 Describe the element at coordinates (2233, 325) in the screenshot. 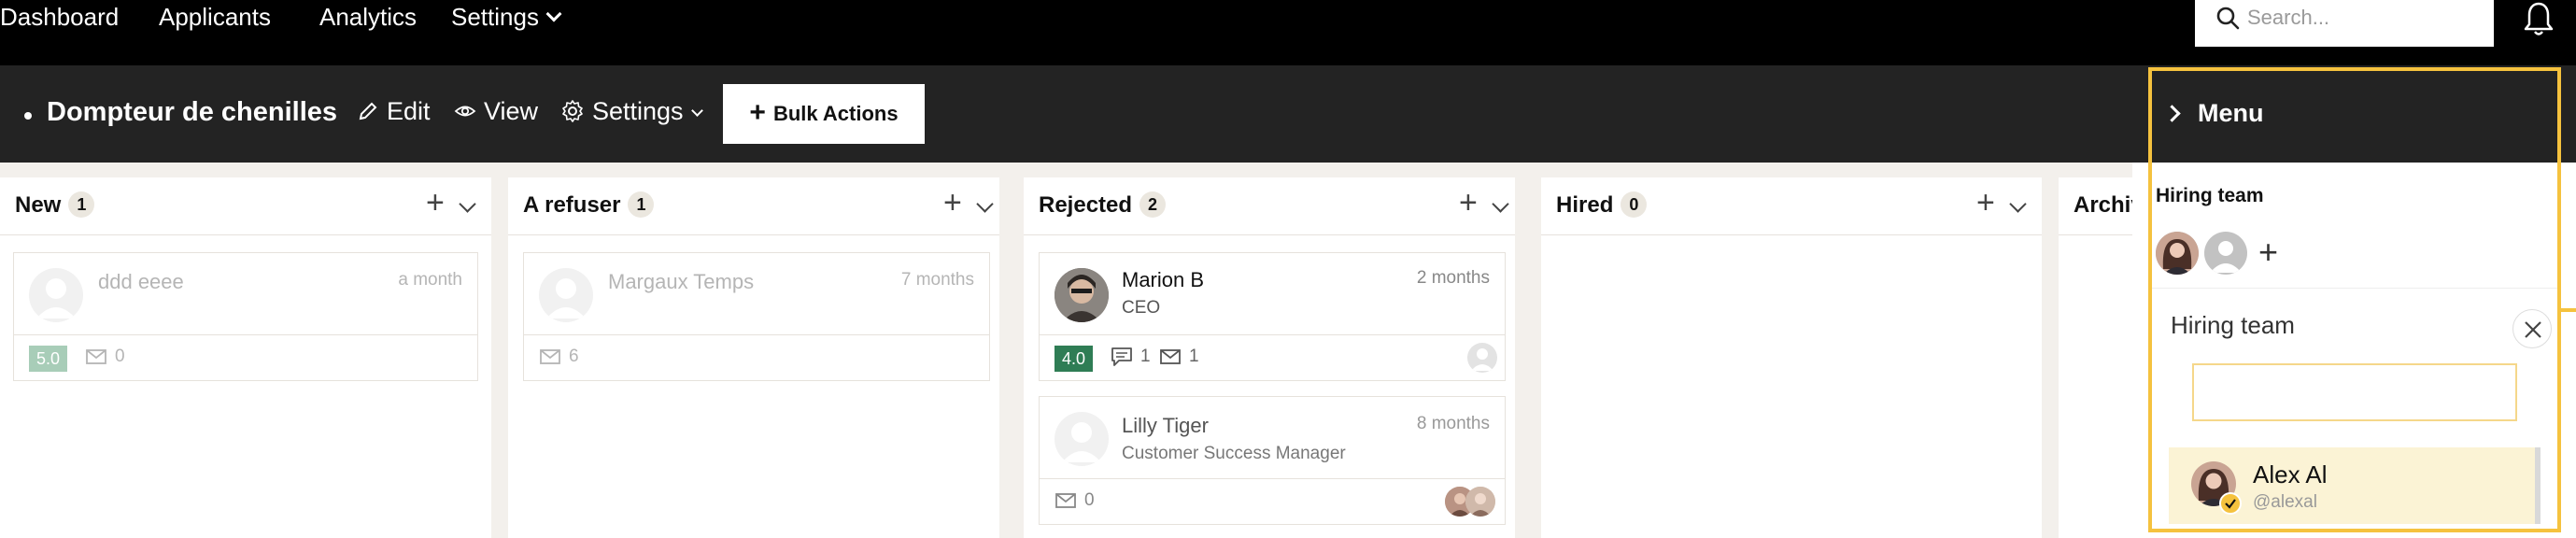

I see `popover-title: Hiring team` at that location.